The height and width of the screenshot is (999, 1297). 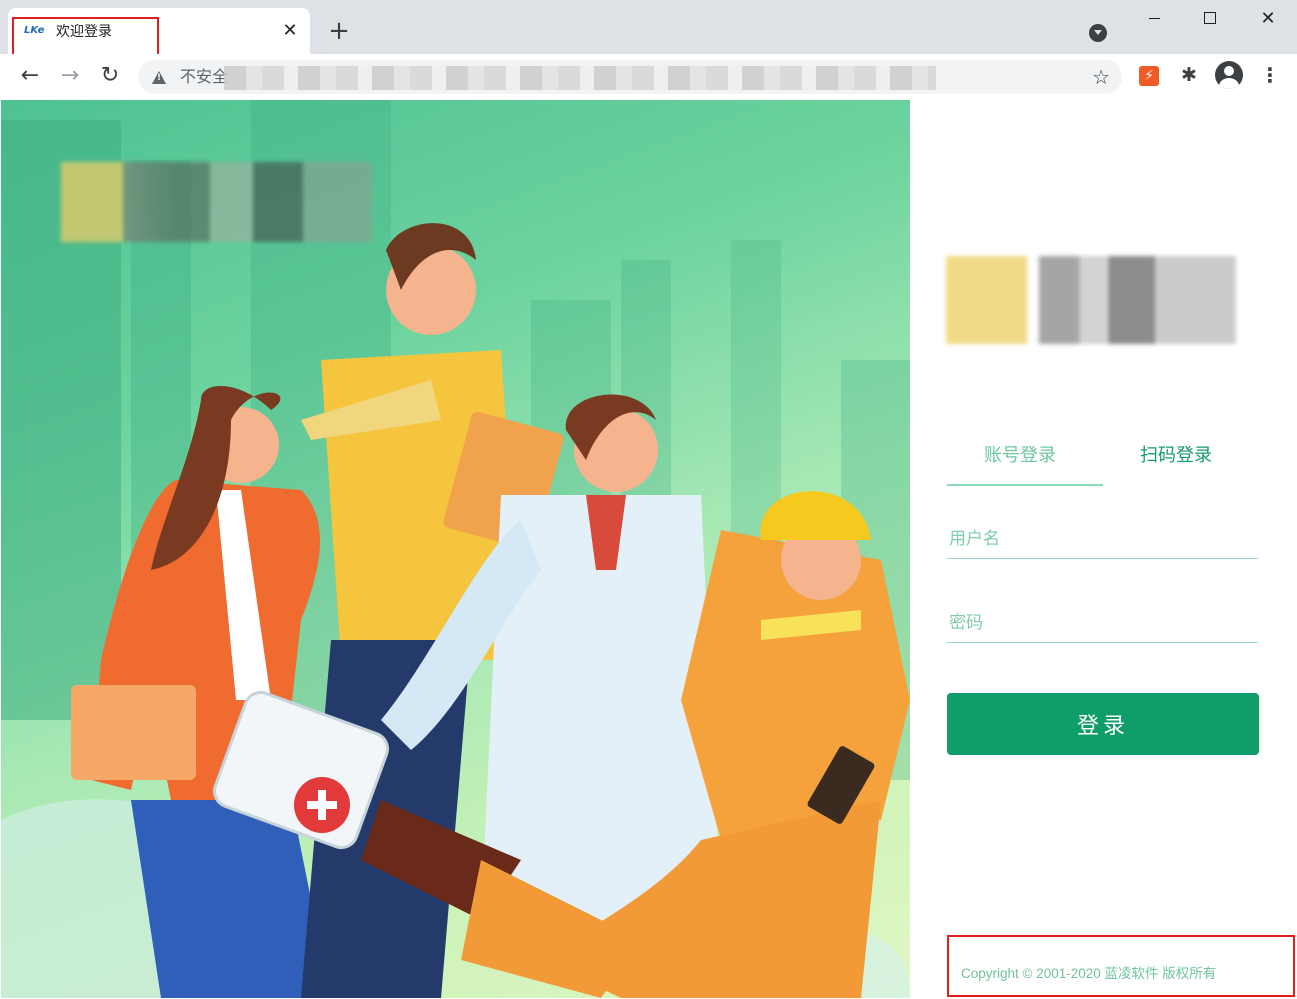 I want to click on puzzle-icon: ✱, so click(x=1189, y=75).